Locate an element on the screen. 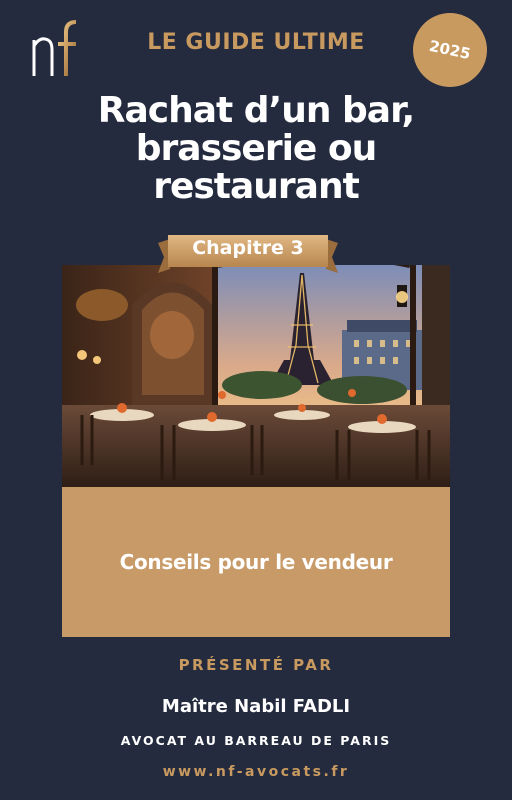 The image size is (512, 800). title-line-3: restaurant is located at coordinates (256, 186).